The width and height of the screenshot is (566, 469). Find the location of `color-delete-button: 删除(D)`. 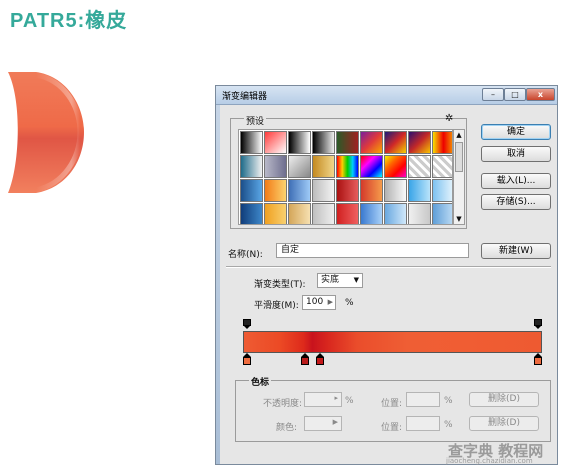

color-delete-button: 删除(D) is located at coordinates (504, 423).